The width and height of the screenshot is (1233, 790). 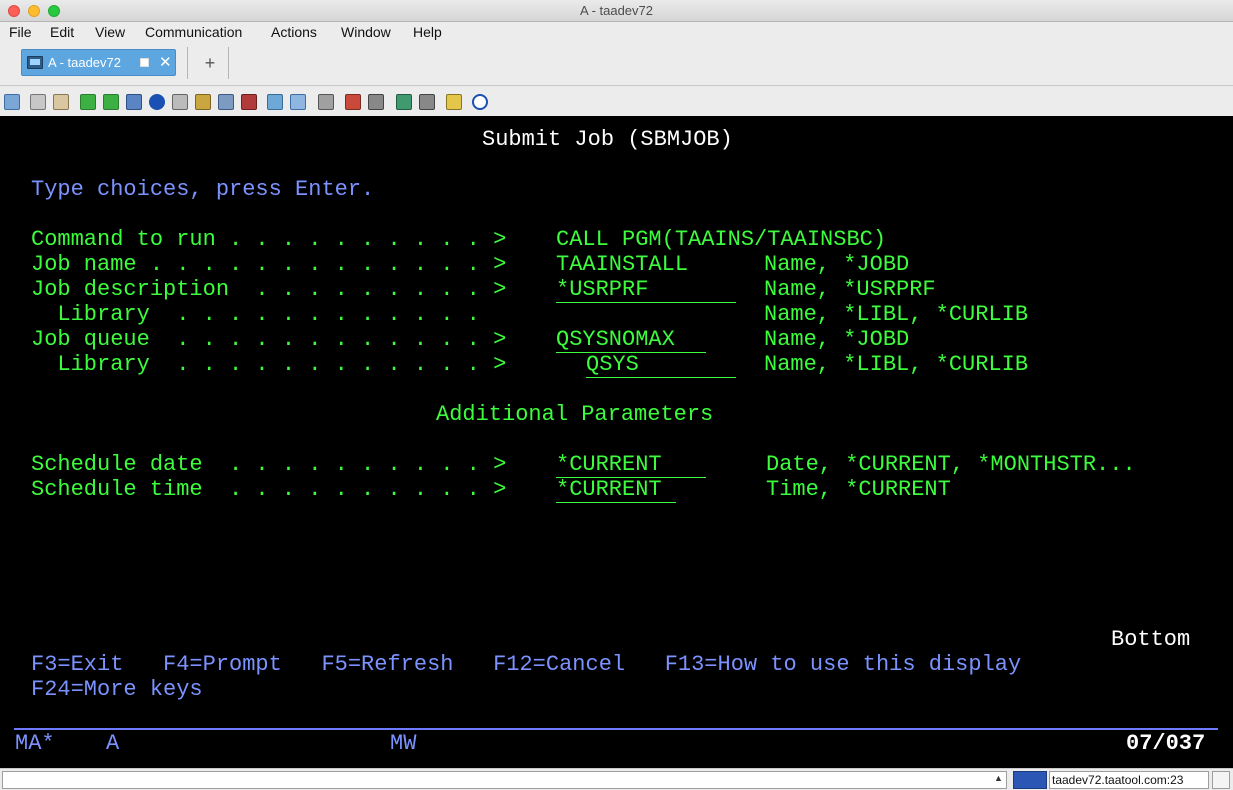 I want to click on oia-status: MA*, so click(x=35, y=743).